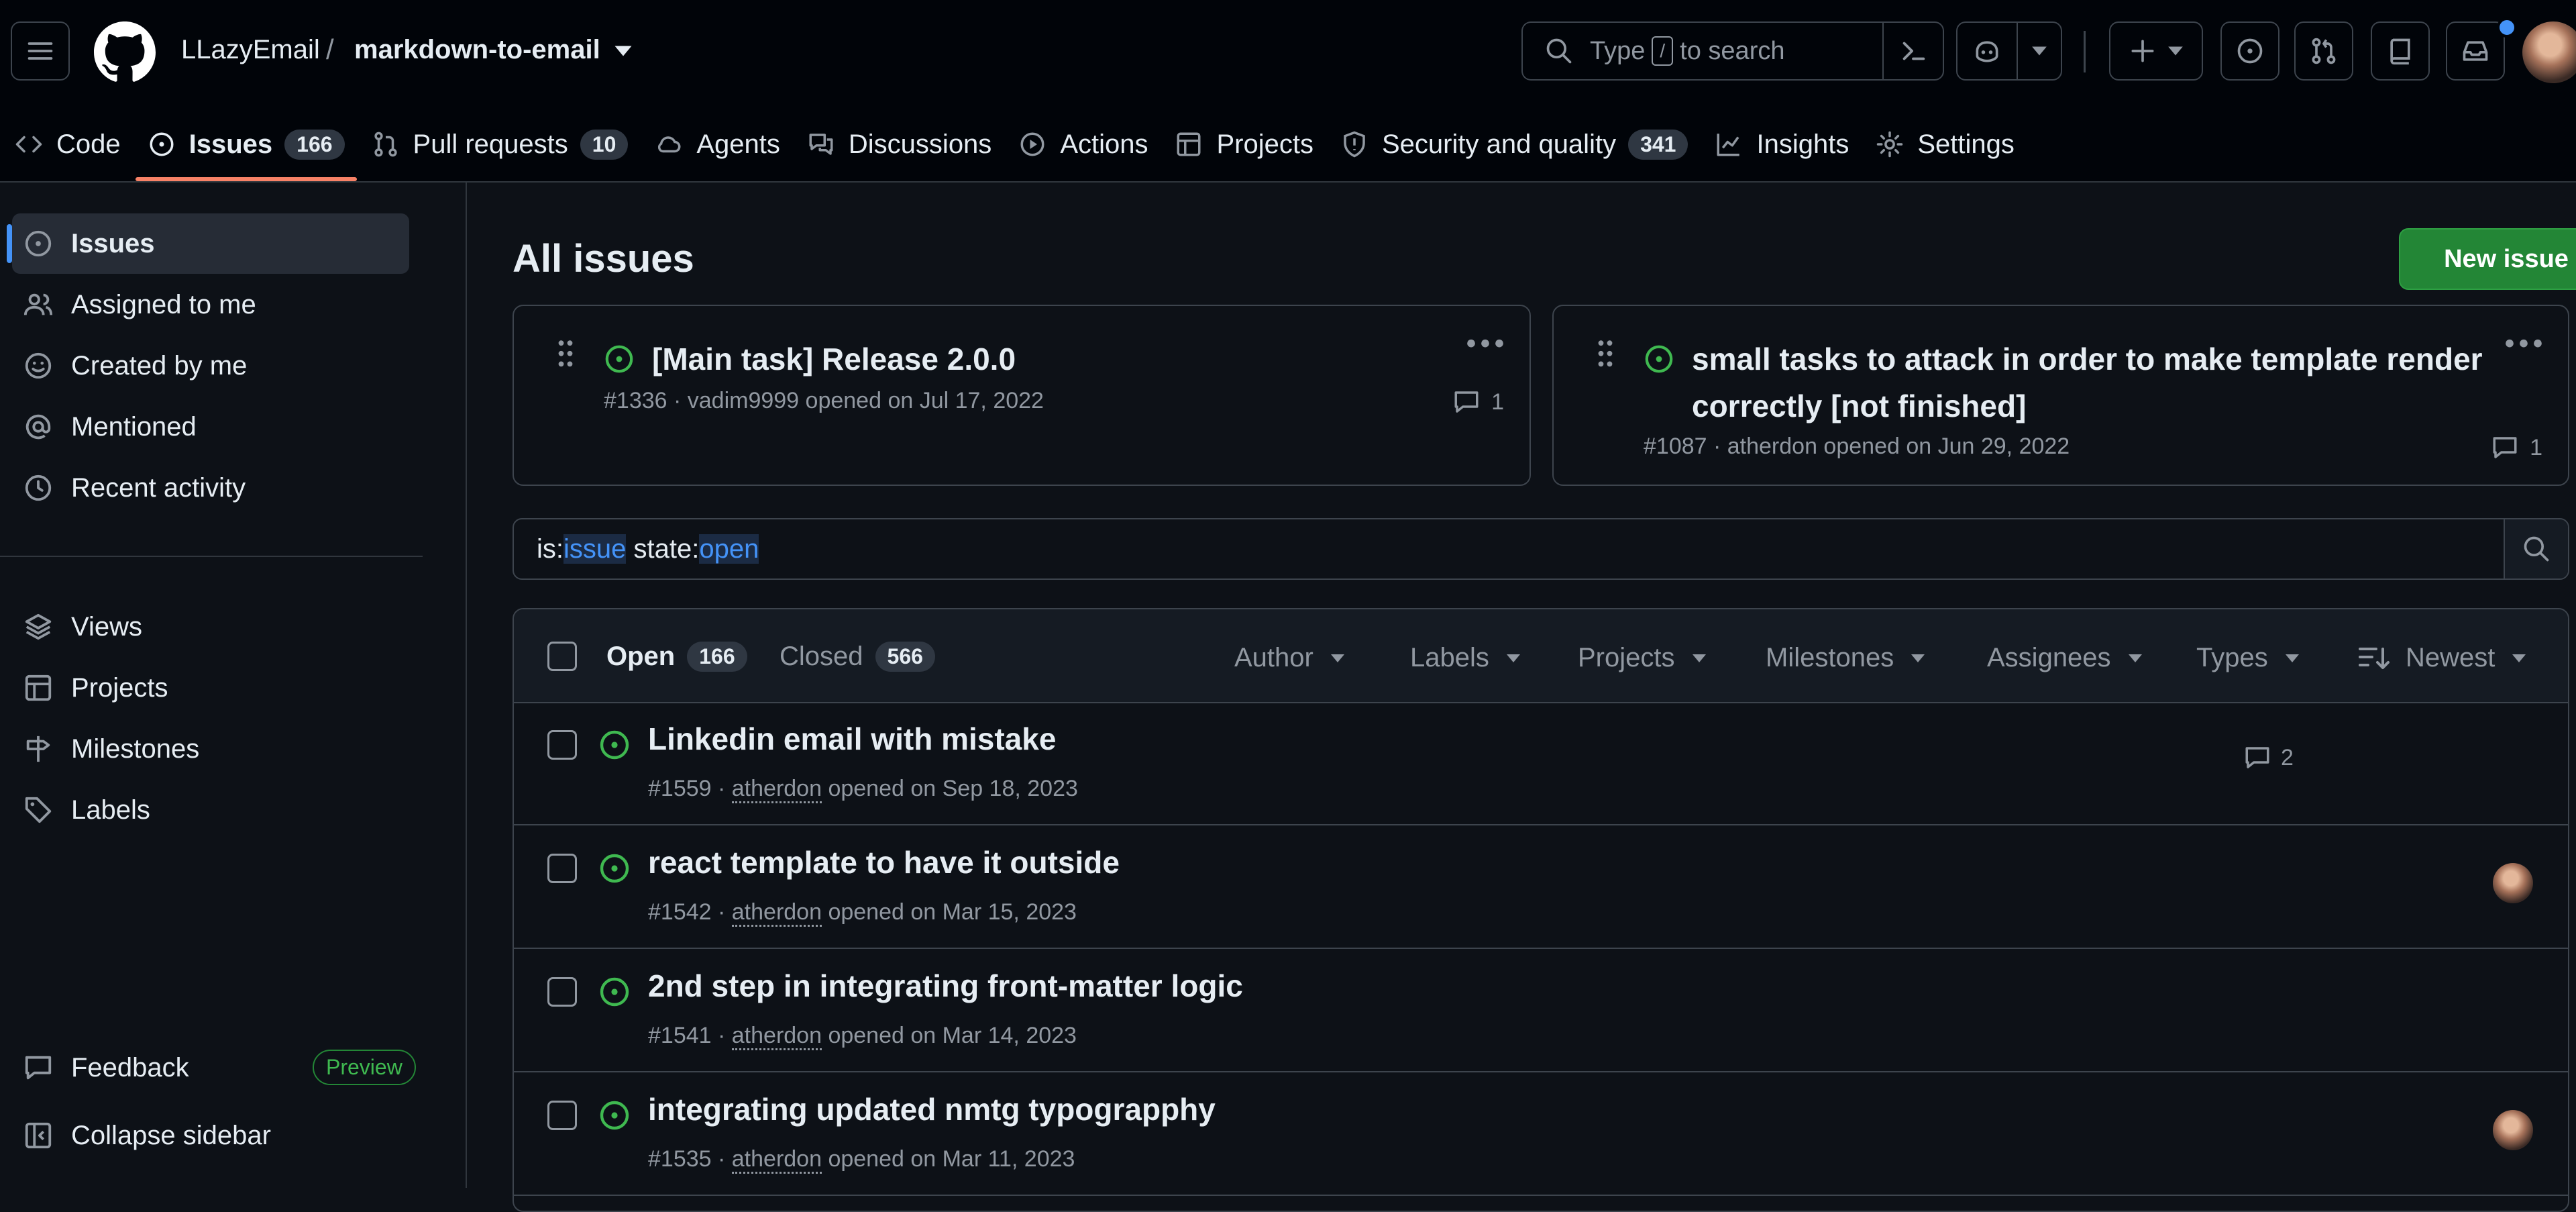  What do you see at coordinates (2156, 51) in the screenshot?
I see `create-new-button` at bounding box center [2156, 51].